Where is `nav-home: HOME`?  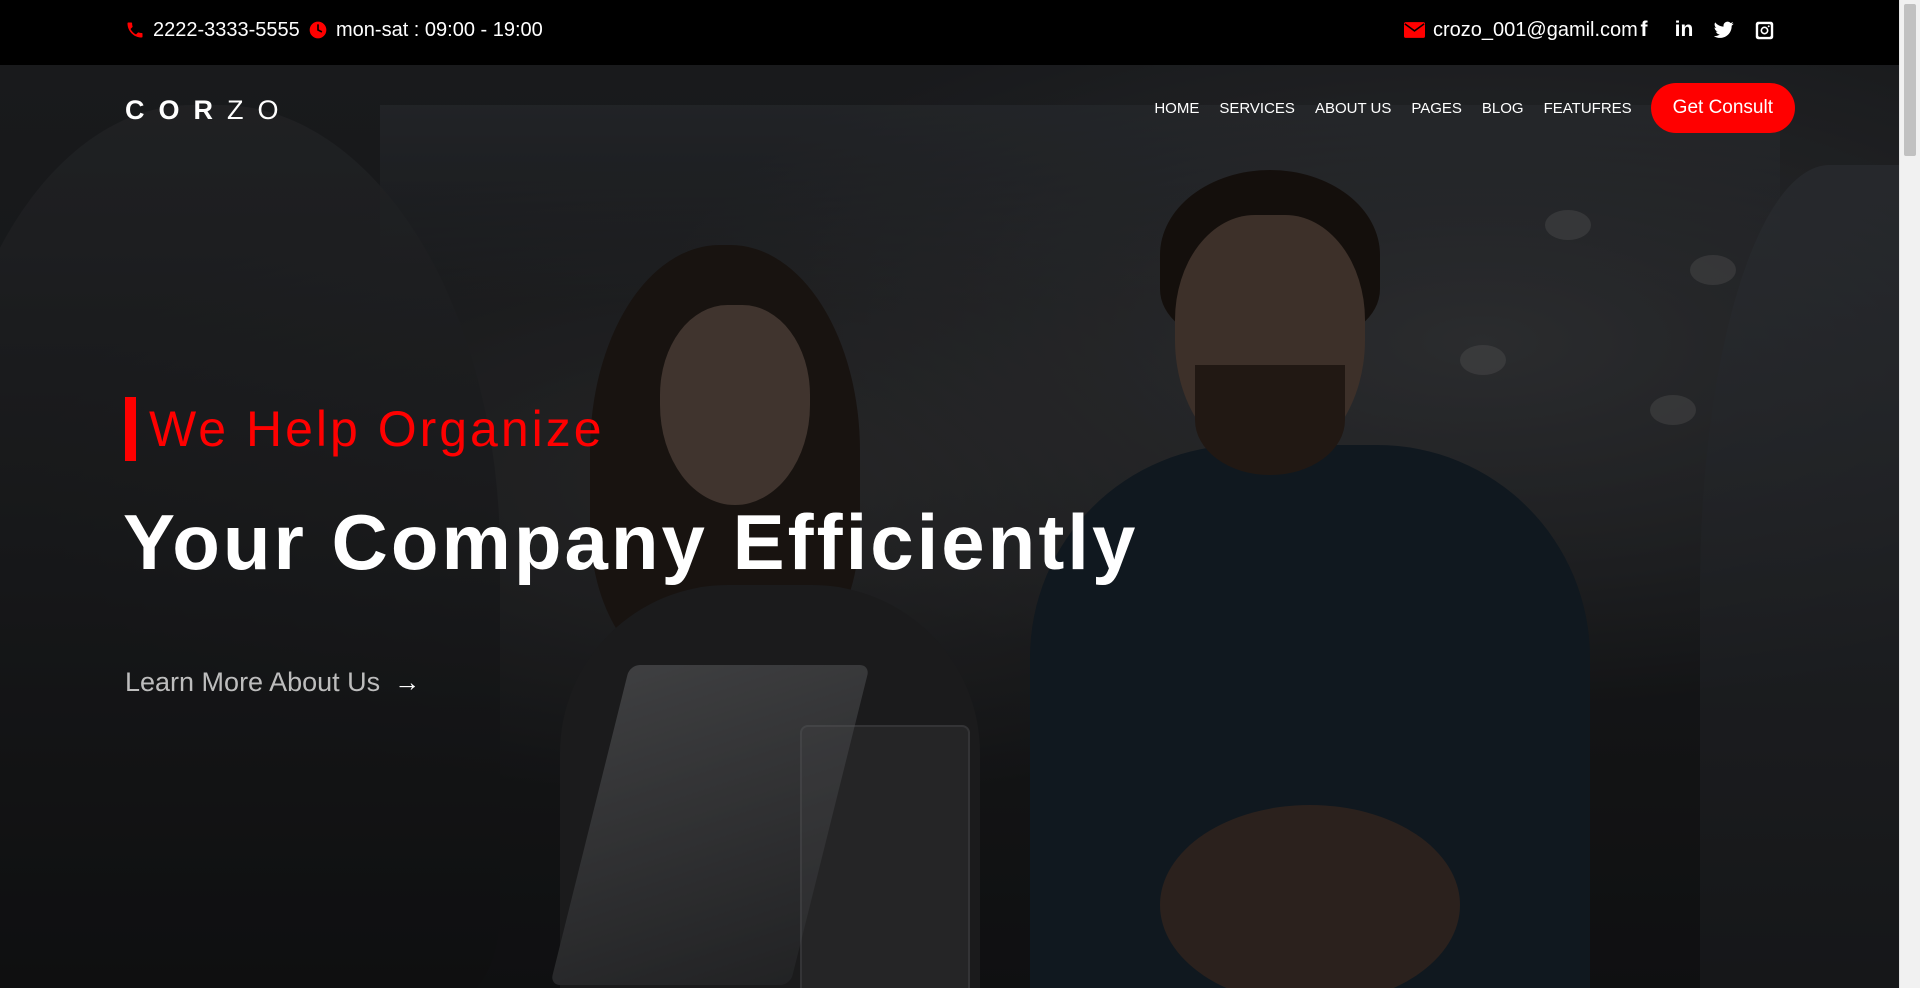
nav-home: HOME is located at coordinates (1176, 108).